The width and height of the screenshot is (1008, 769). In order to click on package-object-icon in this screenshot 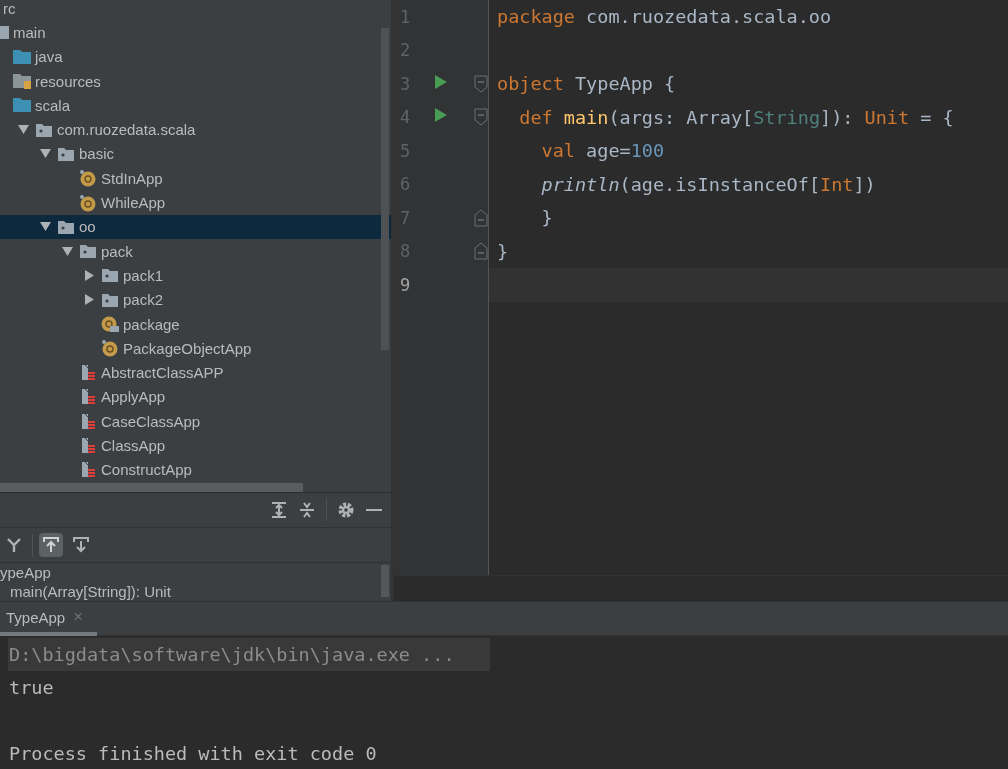, I will do `click(110, 324)`.